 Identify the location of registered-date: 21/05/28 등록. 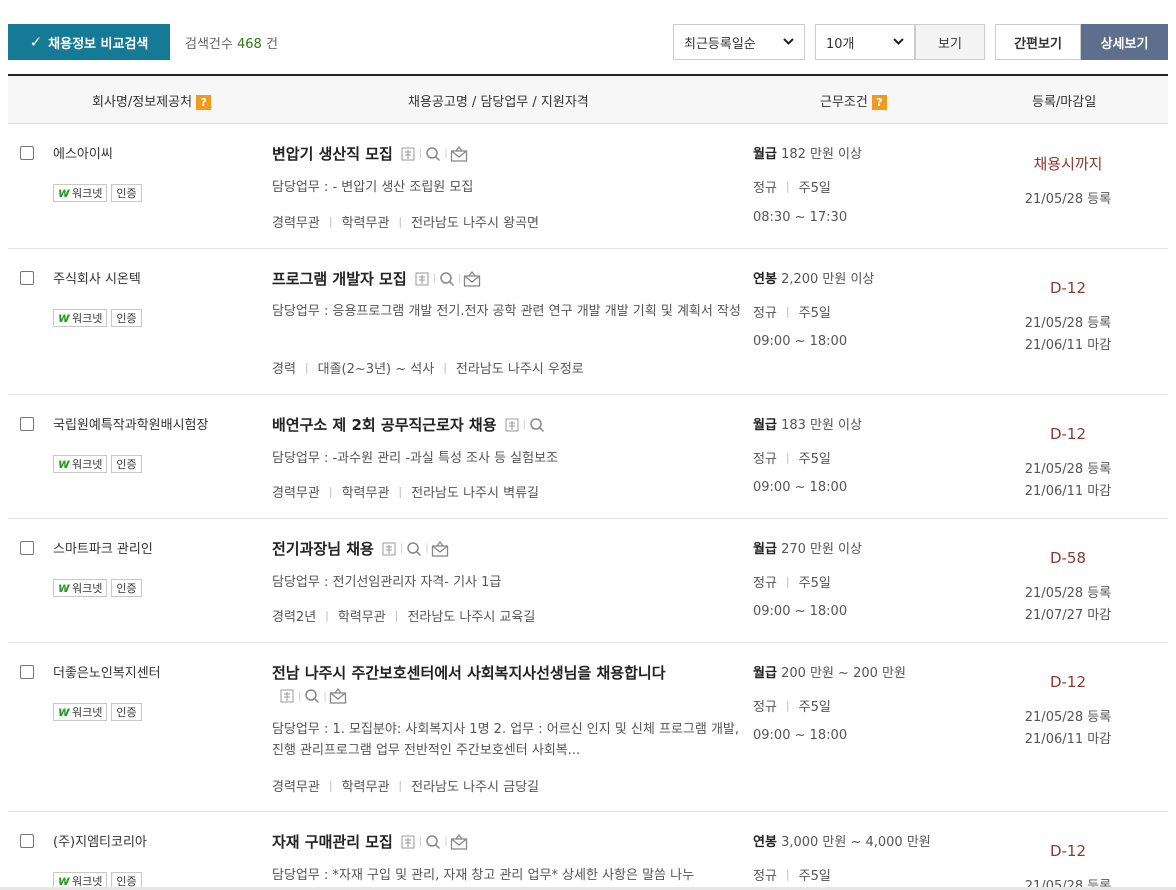
(1068, 593).